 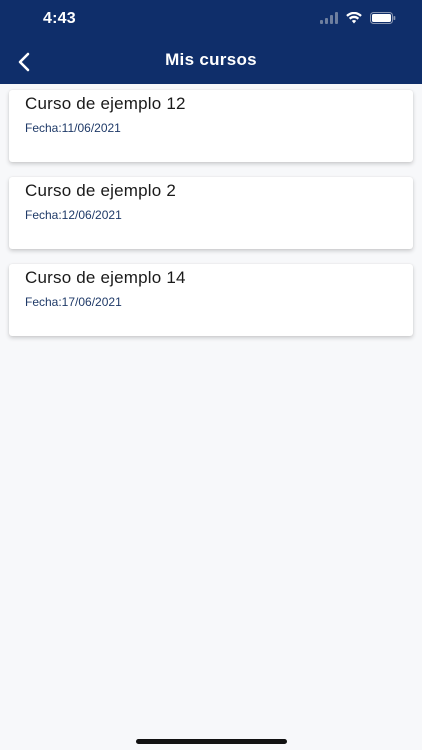 I want to click on app-header: 4:43 Mis cursos, so click(x=211, y=42).